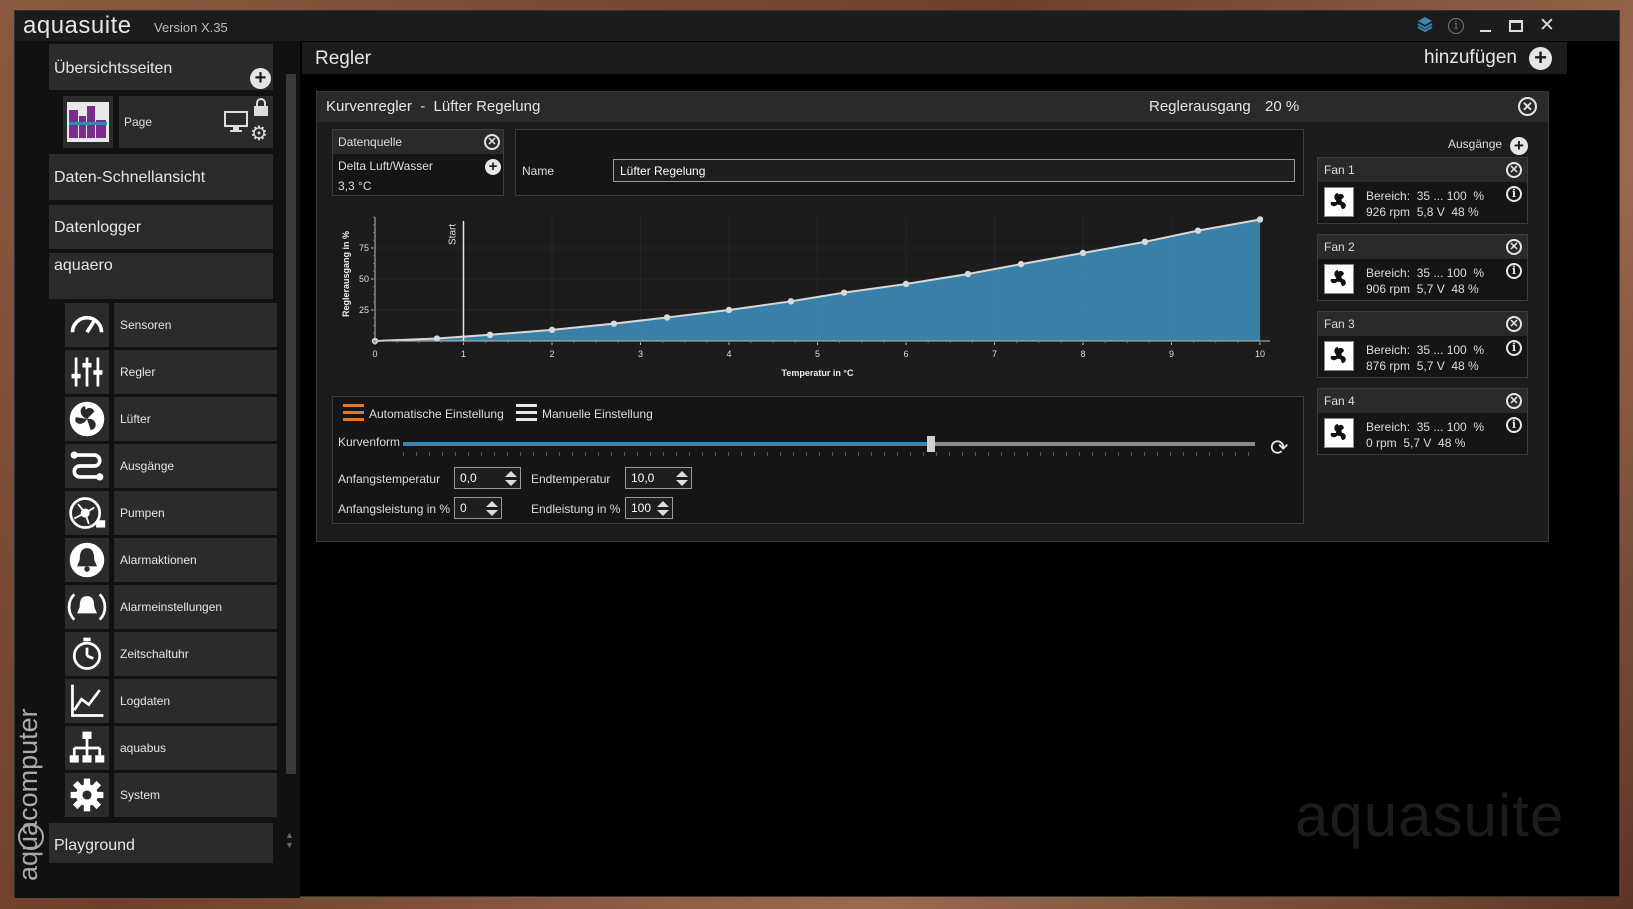 The image size is (1633, 909). What do you see at coordinates (172, 654) in the screenshot?
I see `sidebar-item-zeitschaltuhr: Zeitschaltuhr` at bounding box center [172, 654].